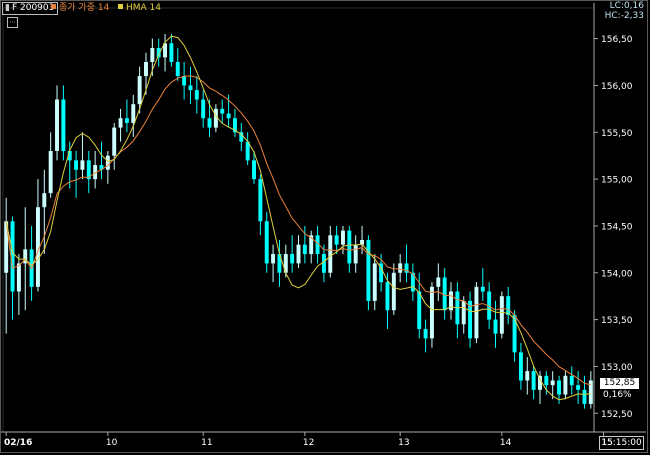  I want to click on x-tick-label: 10, so click(112, 443).